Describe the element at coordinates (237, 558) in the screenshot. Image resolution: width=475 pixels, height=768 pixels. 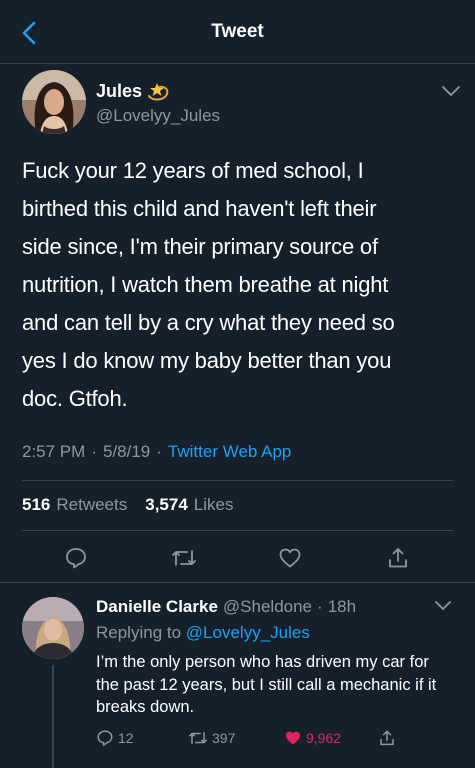
I see `tweet-action-bar` at that location.